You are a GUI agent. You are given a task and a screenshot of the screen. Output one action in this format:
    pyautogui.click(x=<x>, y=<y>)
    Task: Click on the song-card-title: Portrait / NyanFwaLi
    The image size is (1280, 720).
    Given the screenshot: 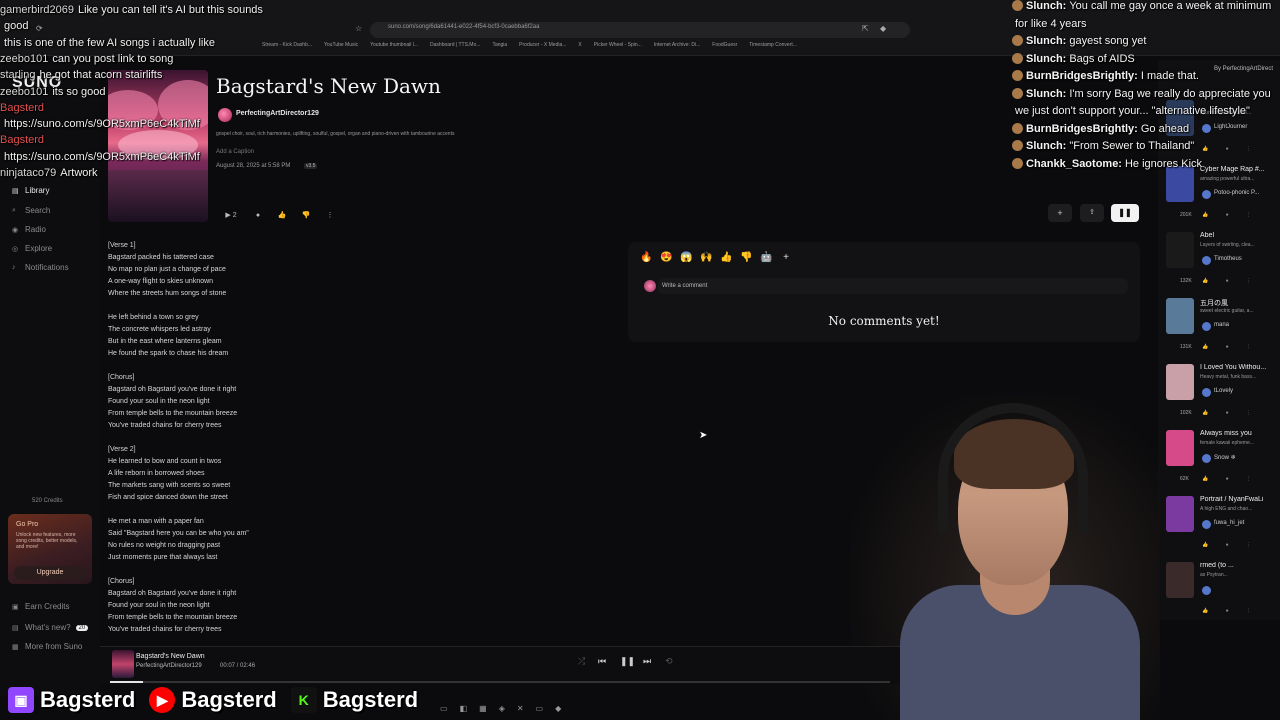 What is the action you would take?
    pyautogui.click(x=1240, y=499)
    